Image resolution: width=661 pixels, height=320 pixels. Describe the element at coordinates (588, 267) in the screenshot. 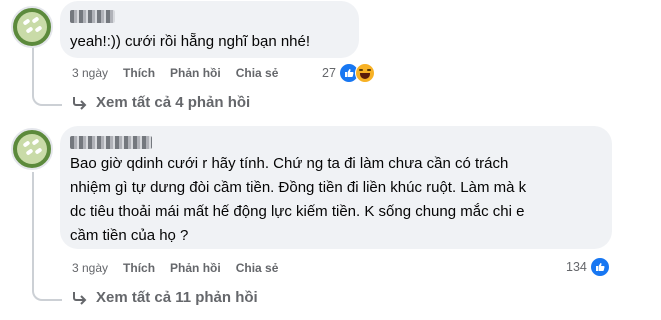

I see `reaction-summary: 134` at that location.